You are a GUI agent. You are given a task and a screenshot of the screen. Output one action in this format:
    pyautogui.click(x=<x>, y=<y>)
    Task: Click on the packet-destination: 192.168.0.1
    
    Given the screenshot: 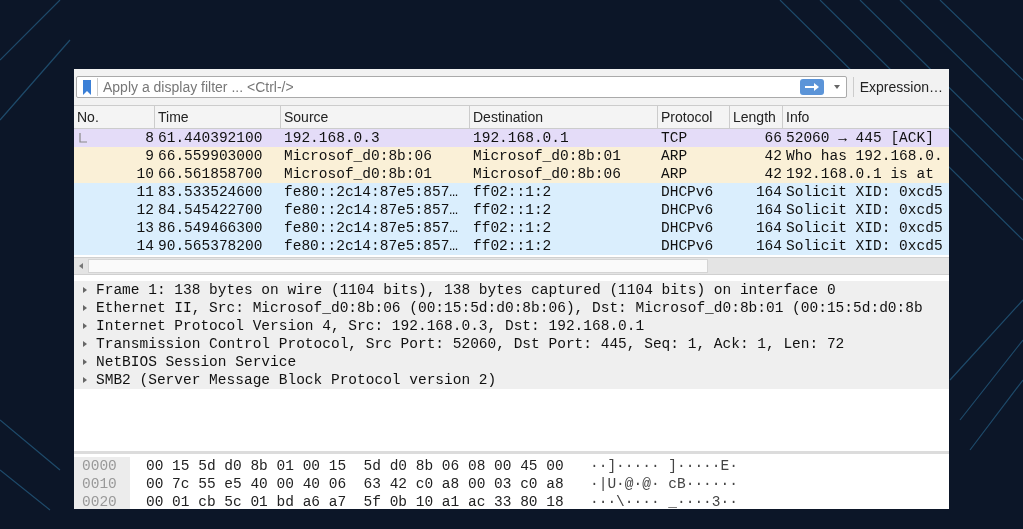 What is the action you would take?
    pyautogui.click(x=521, y=138)
    